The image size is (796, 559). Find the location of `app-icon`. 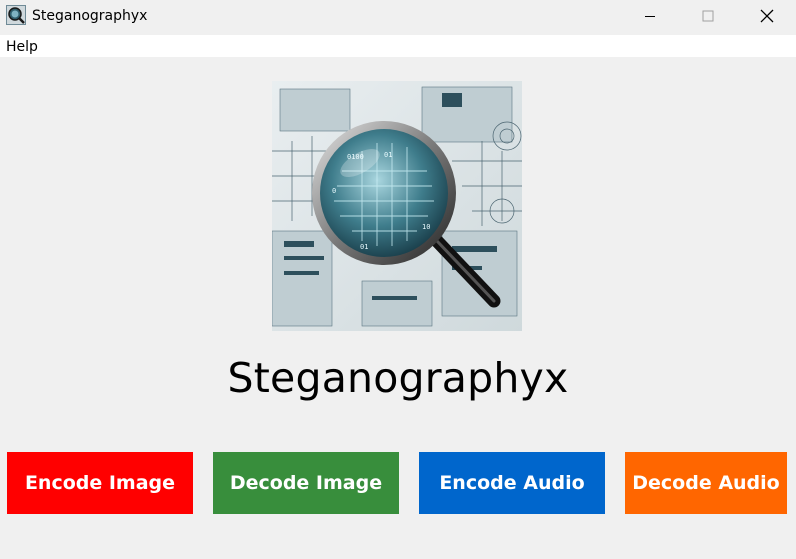

app-icon is located at coordinates (16, 15).